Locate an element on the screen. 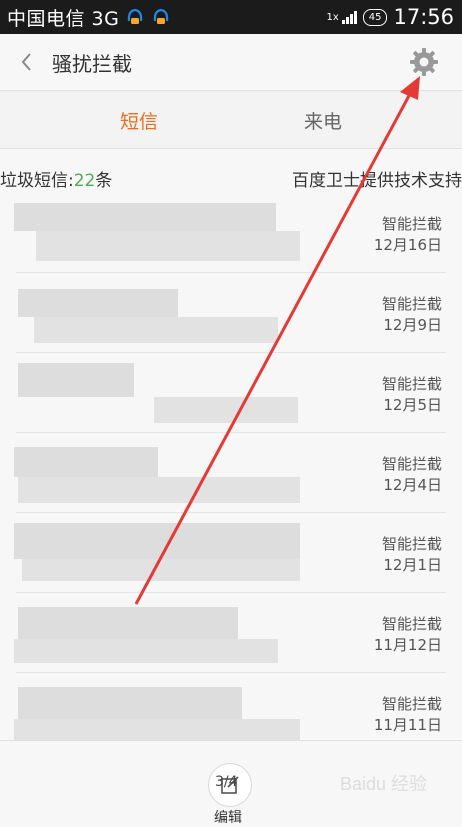 This screenshot has height=827, width=462. message-date: 12月9日 is located at coordinates (412, 325).